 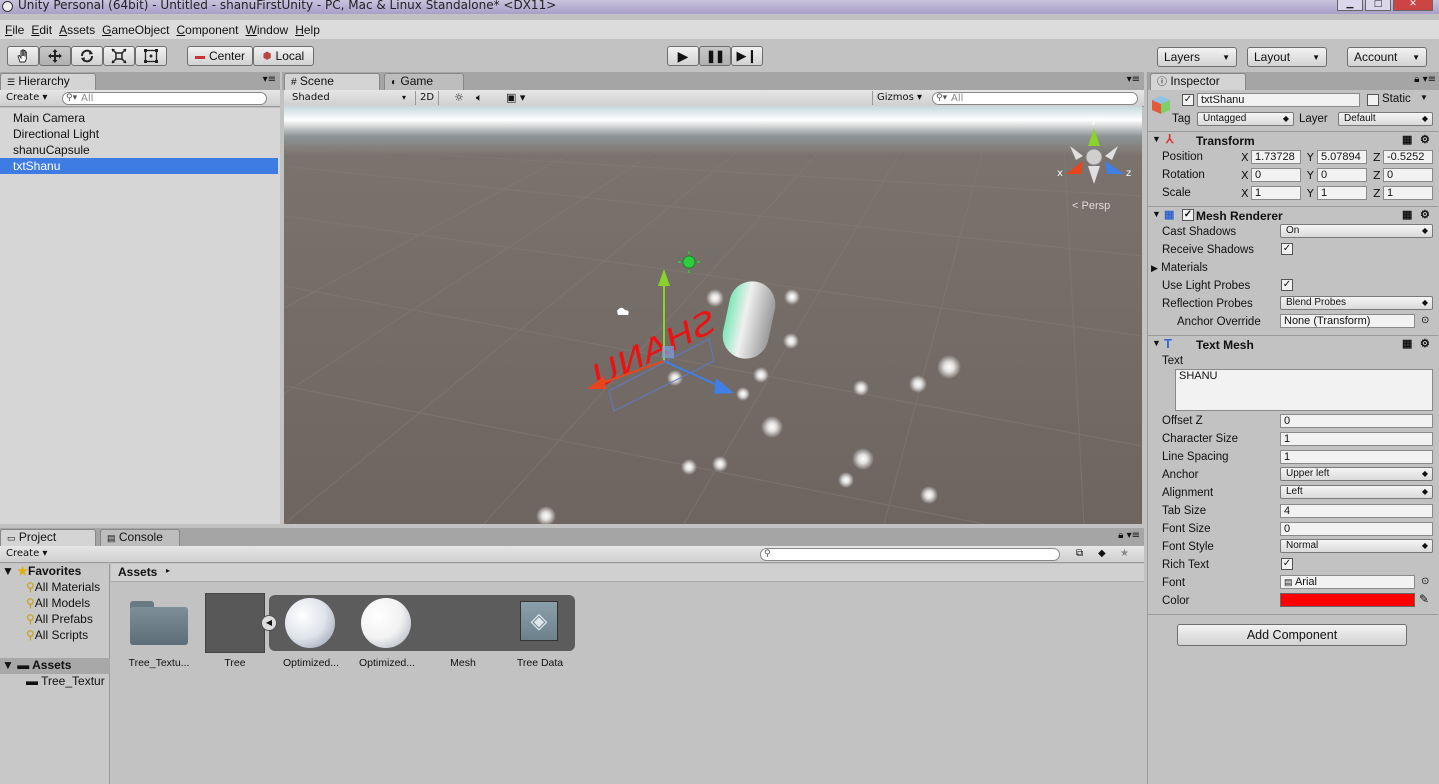 I want to click on mesh-renderer-component-header: ▼ ▦ ✓ Mesh Renderer ▦ ⚙, so click(x=1293, y=214).